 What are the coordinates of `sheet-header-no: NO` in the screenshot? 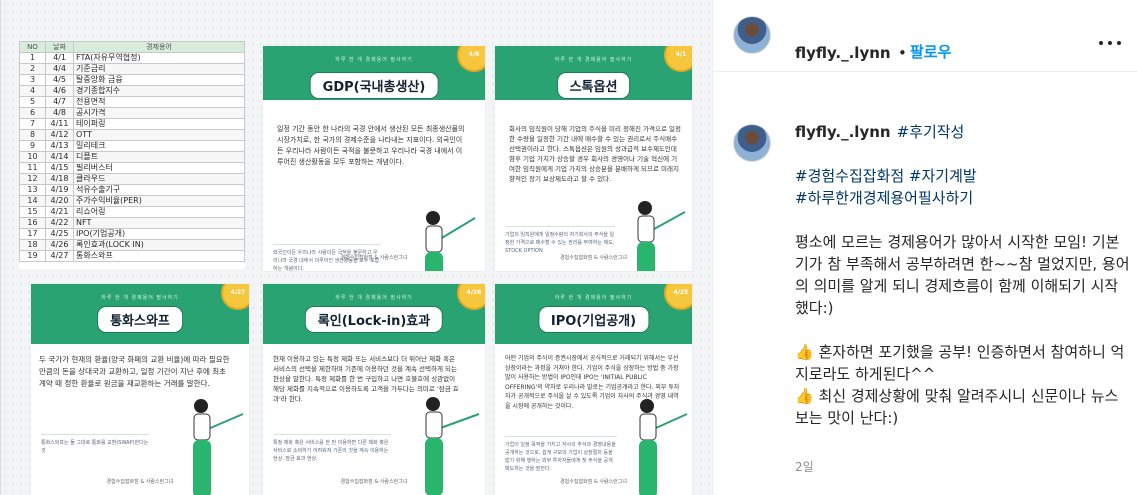 It's located at (32, 47).